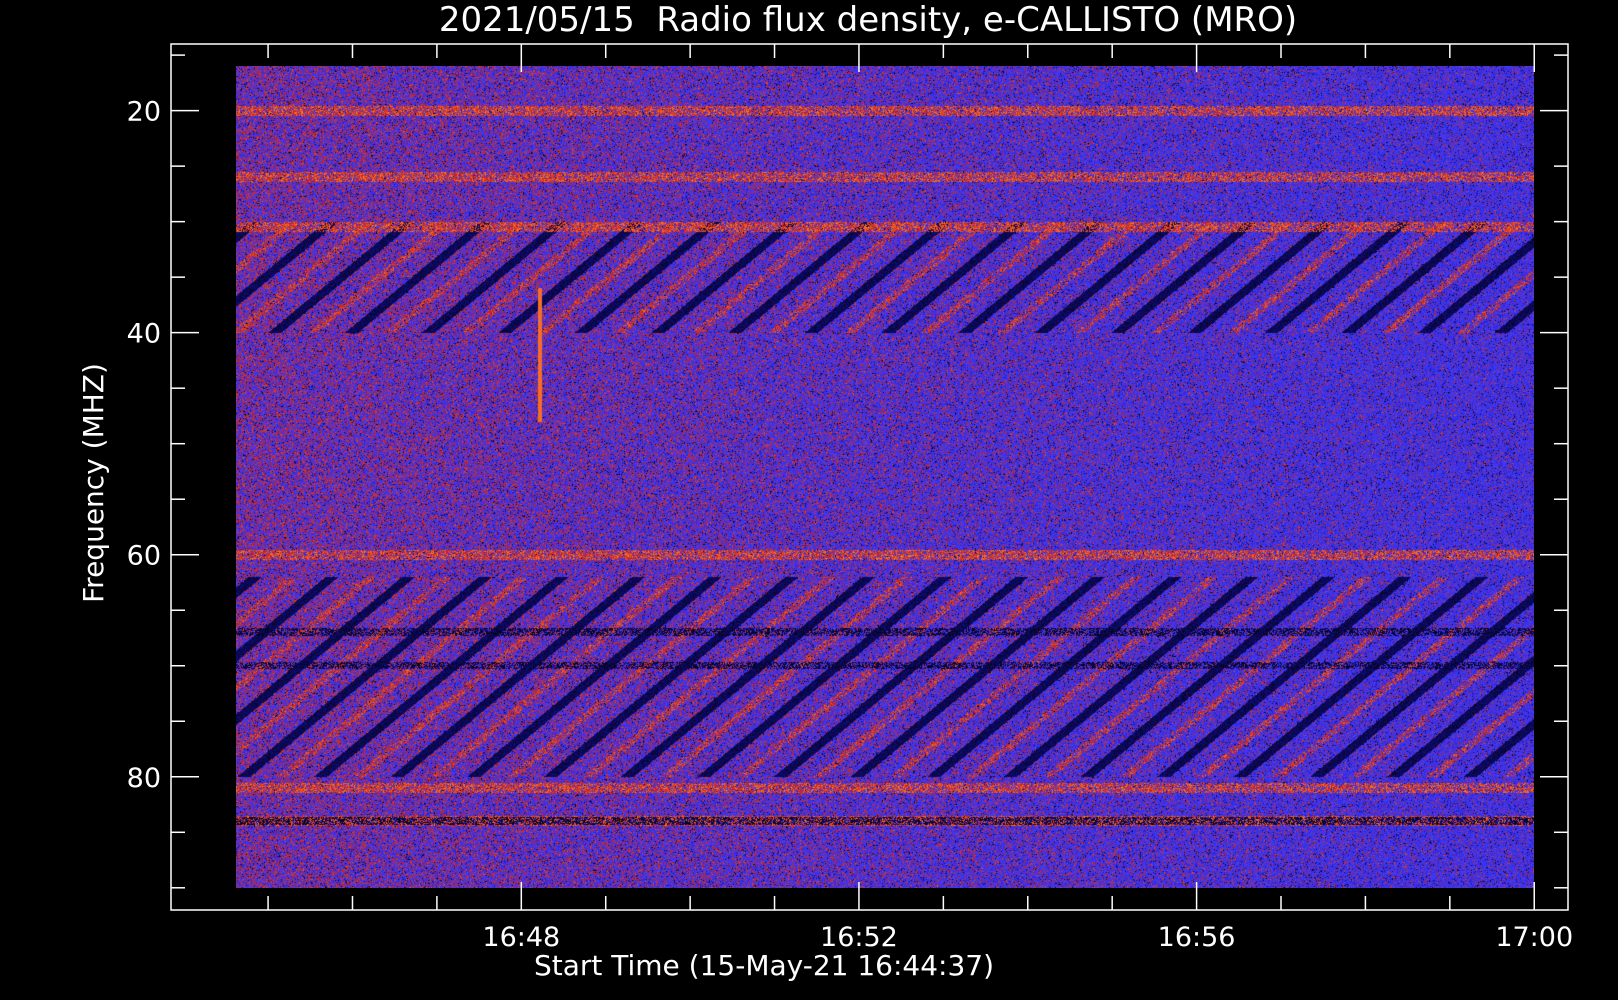 The height and width of the screenshot is (1000, 1618). Describe the element at coordinates (521, 937) in the screenshot. I see `x-tick-label: 16:48` at that location.